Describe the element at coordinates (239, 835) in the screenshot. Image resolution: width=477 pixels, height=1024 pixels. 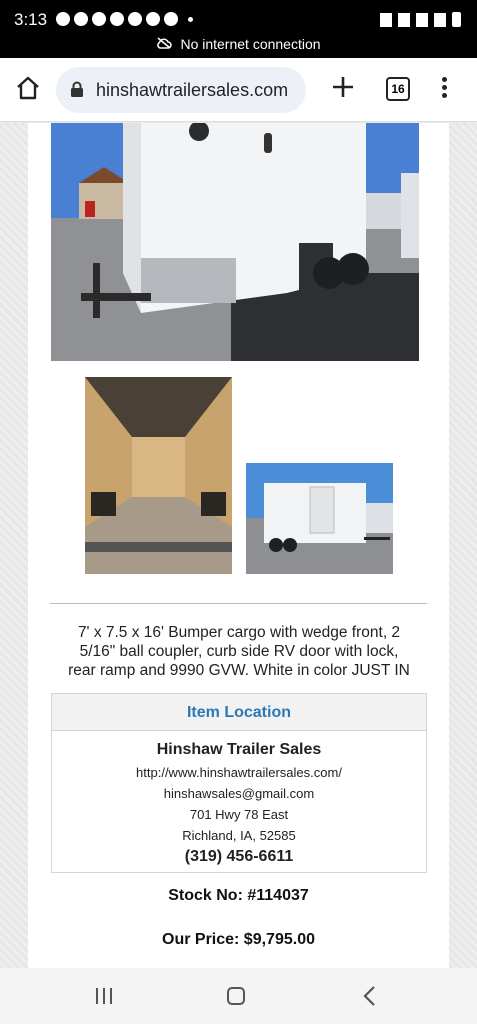
I see `dealer-city-state-zip: Richland, IA, 52585` at that location.